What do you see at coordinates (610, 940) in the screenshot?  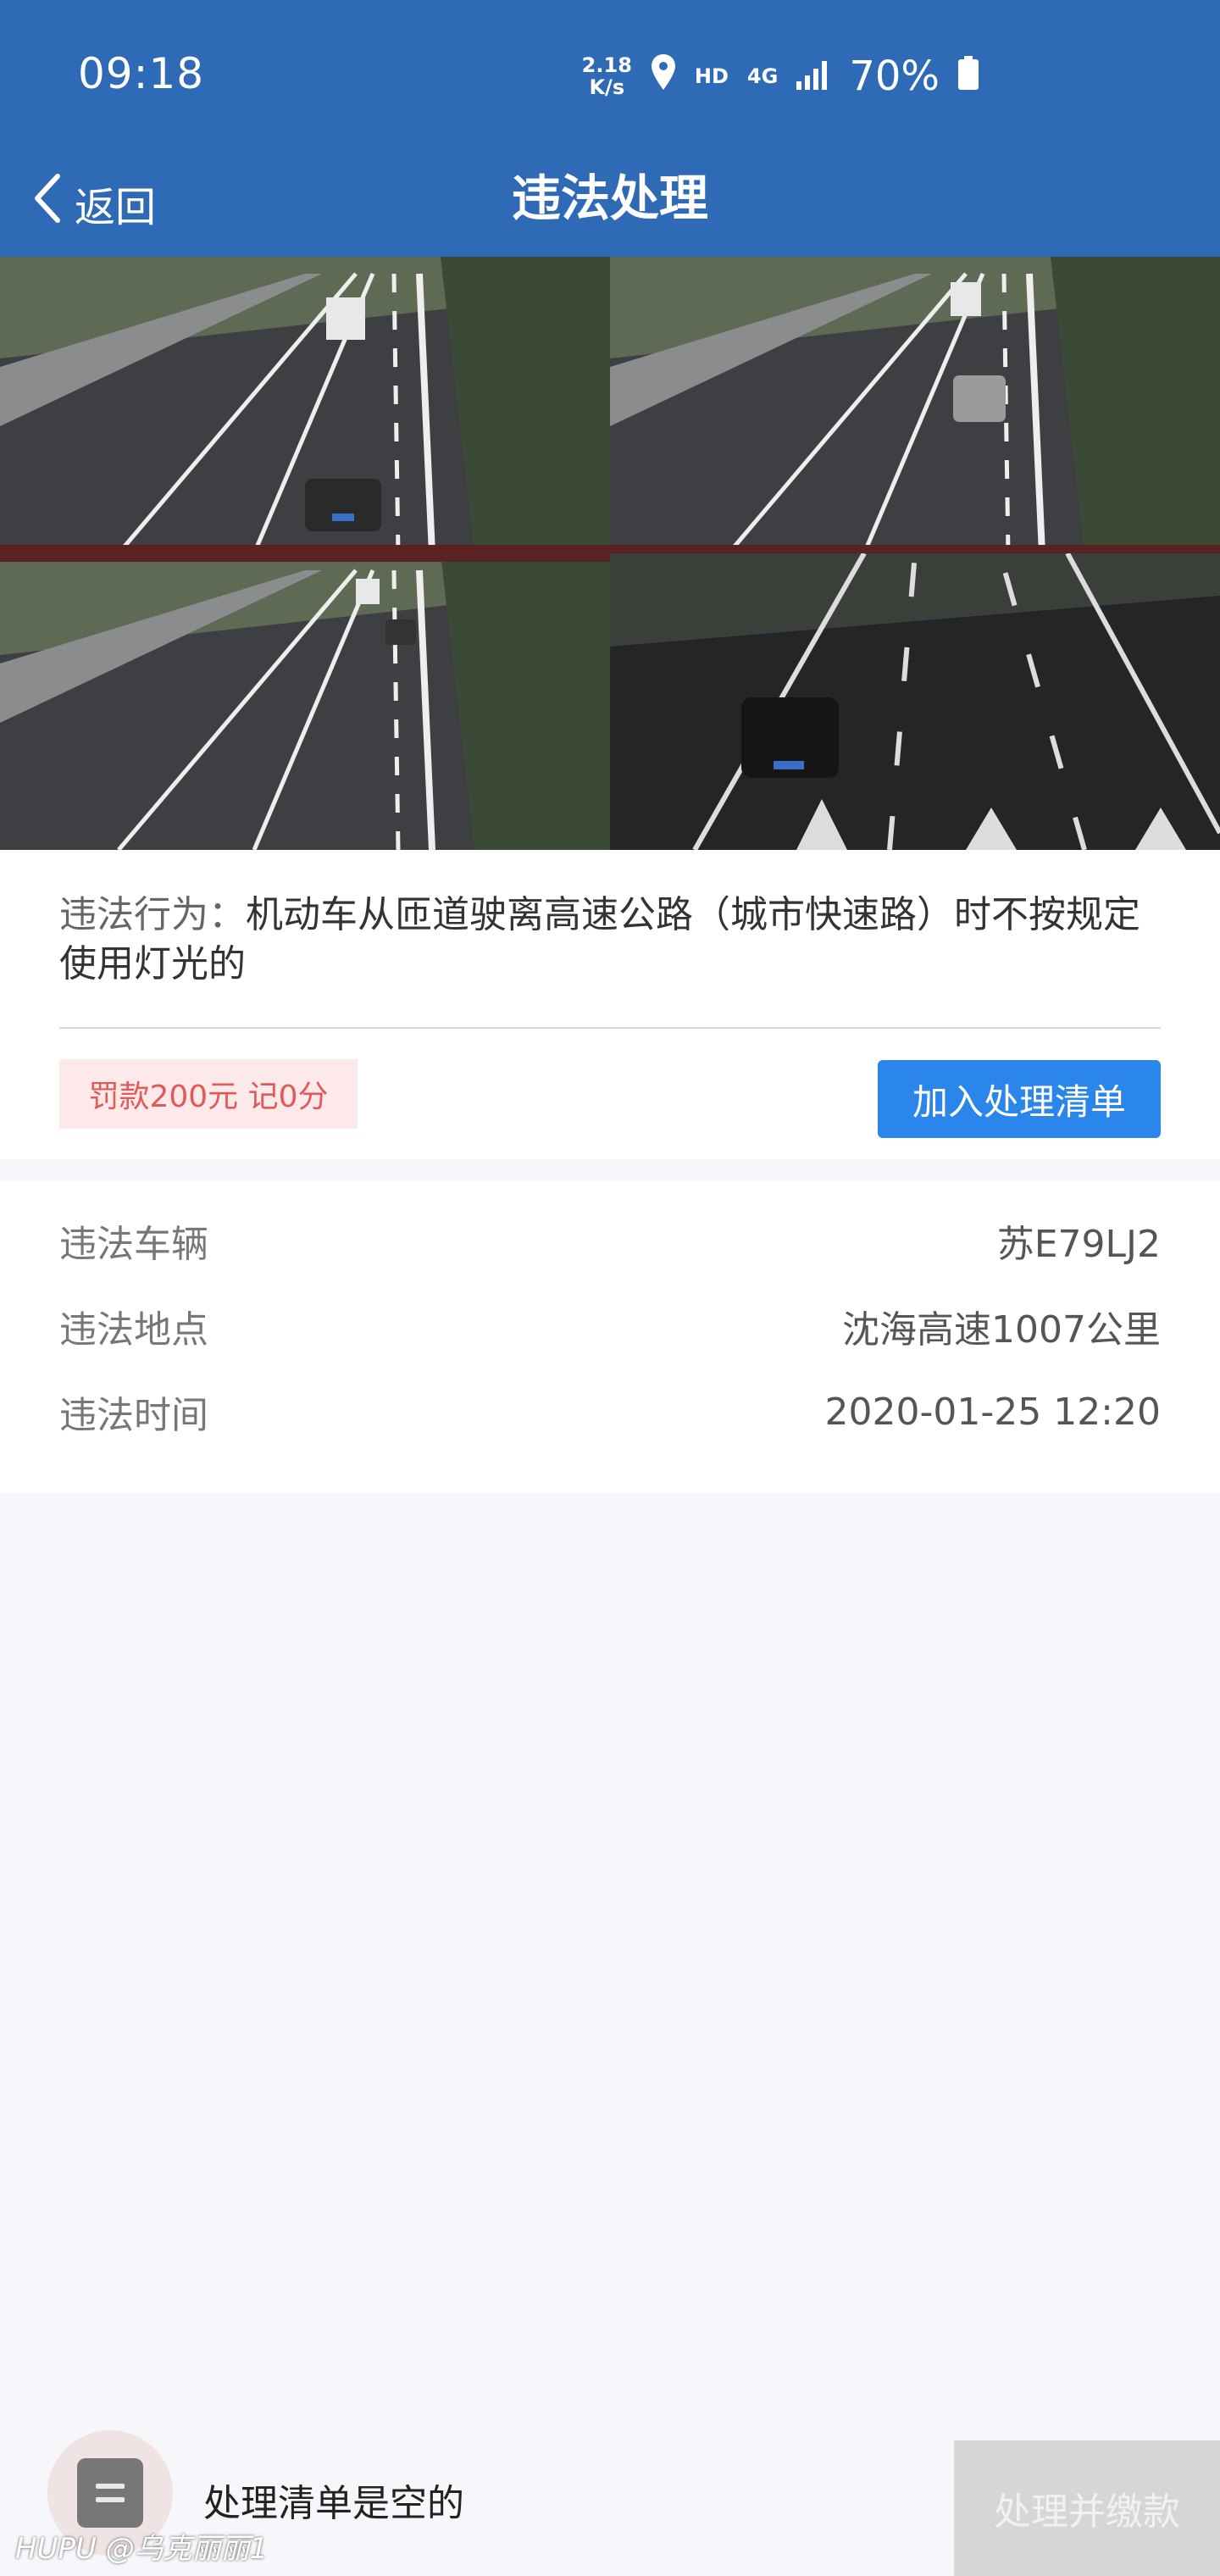 I see `violation-description: 违法行为：机动车从匝道驶离高速公路（城市快速路）时不按规定使用灯光的` at bounding box center [610, 940].